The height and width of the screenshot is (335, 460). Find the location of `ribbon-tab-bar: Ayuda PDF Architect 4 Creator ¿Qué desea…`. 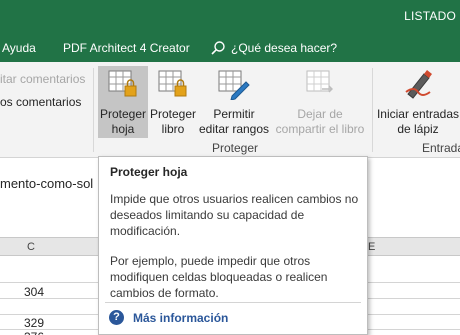

ribbon-tab-bar: Ayuda PDF Architect 4 Creator ¿Qué desea… is located at coordinates (230, 48).